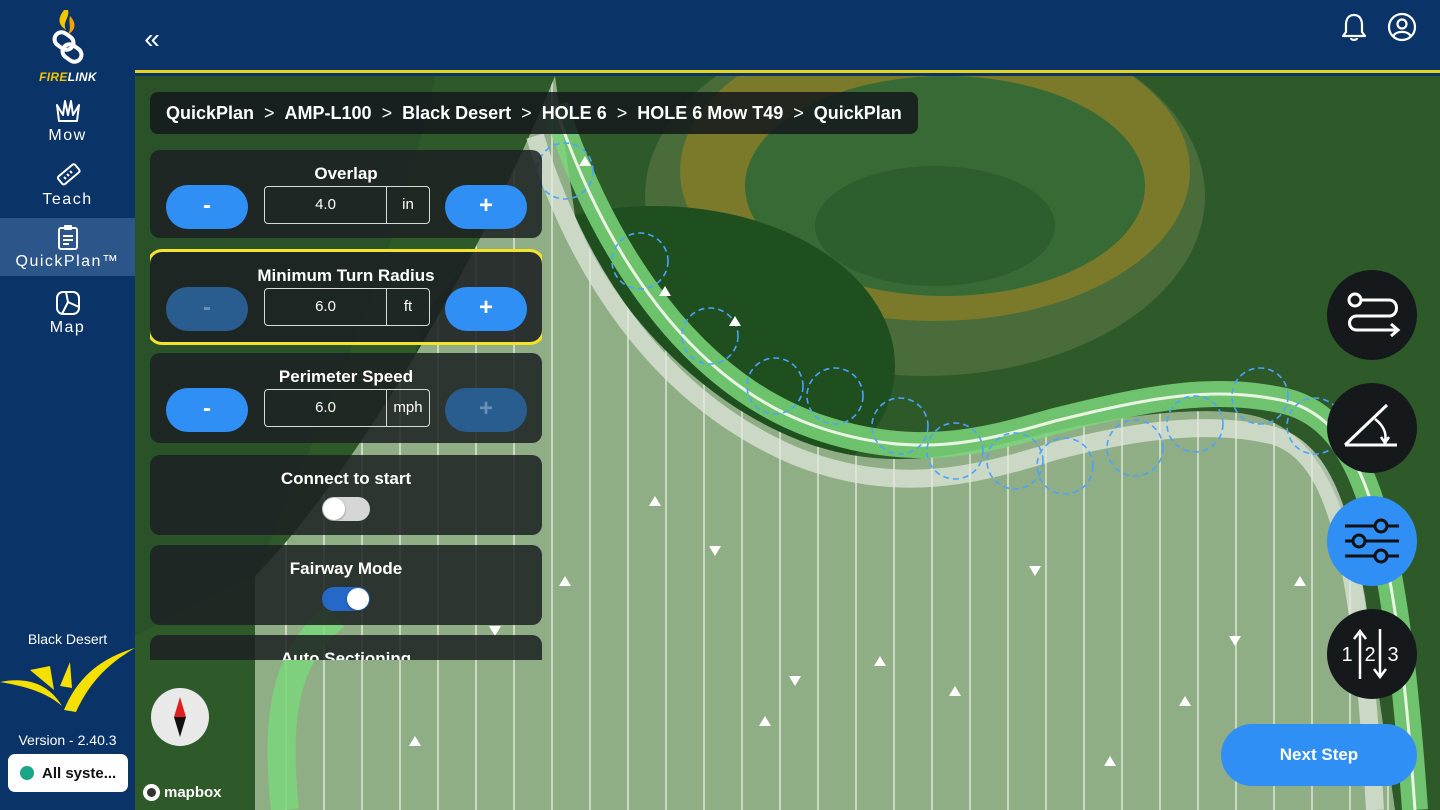  Describe the element at coordinates (67, 680) in the screenshot. I see `brand-swoosh-logo` at that location.